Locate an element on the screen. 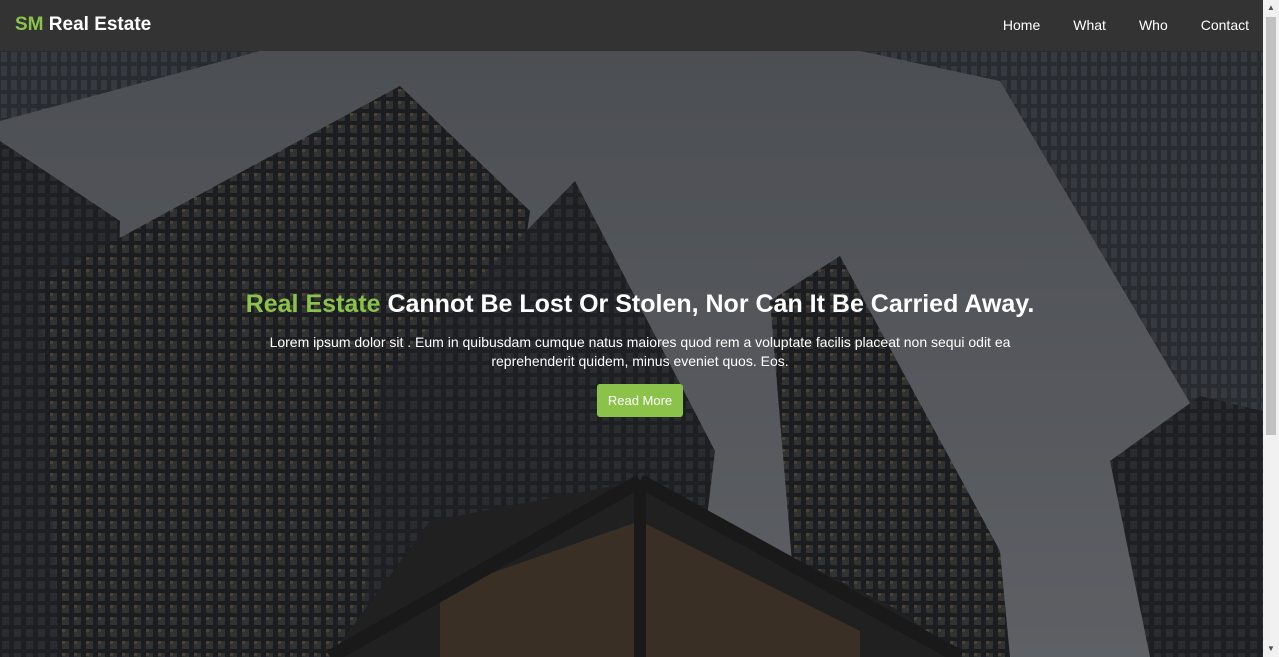 This screenshot has width=1279, height=657. arrow-down-icon: ▼ is located at coordinates (1271, 649).